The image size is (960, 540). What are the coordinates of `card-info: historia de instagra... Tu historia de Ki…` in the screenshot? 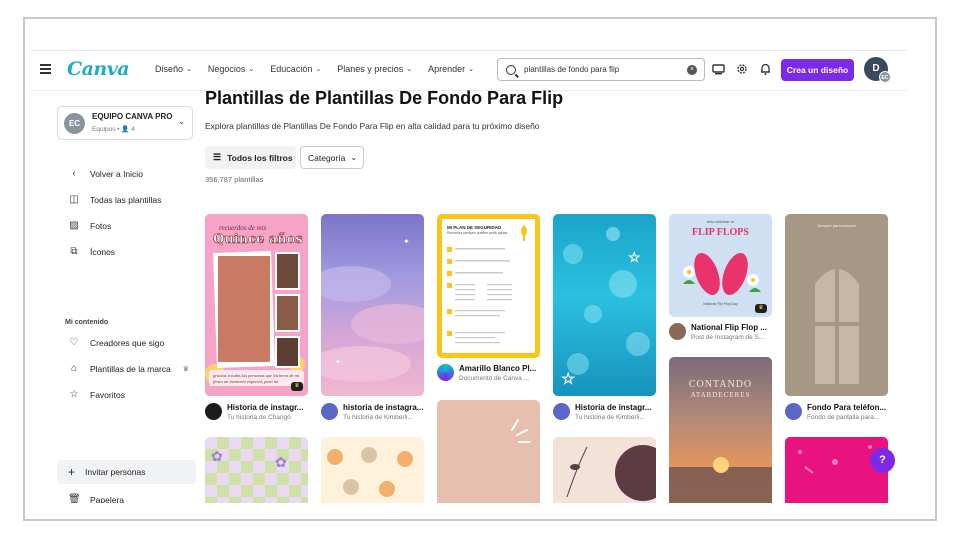 It's located at (373, 412).